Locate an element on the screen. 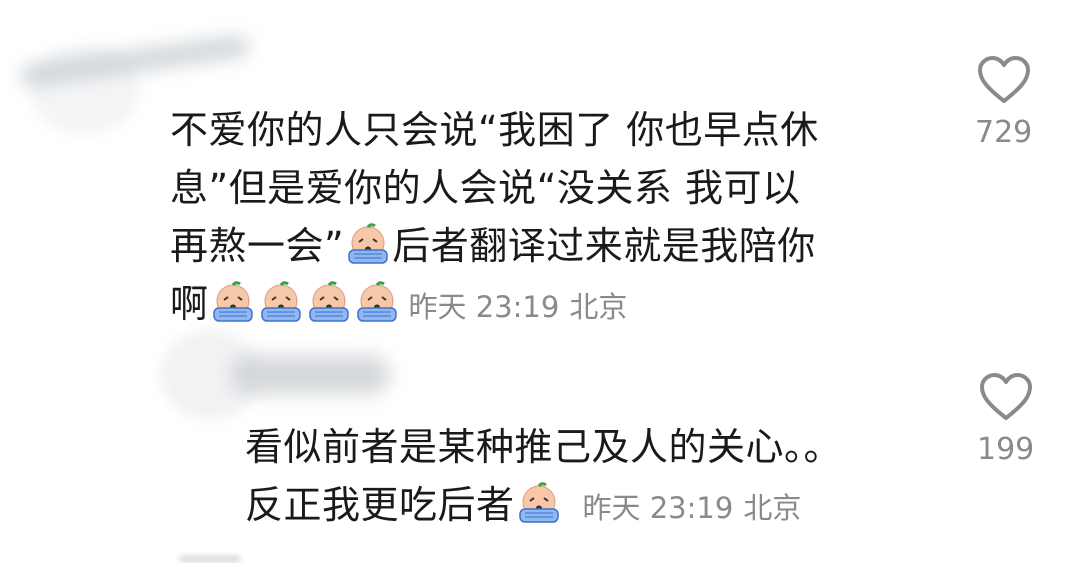  comment-line: 反正我更吃后者 昨天 23:19 北京 is located at coordinates (543, 506).